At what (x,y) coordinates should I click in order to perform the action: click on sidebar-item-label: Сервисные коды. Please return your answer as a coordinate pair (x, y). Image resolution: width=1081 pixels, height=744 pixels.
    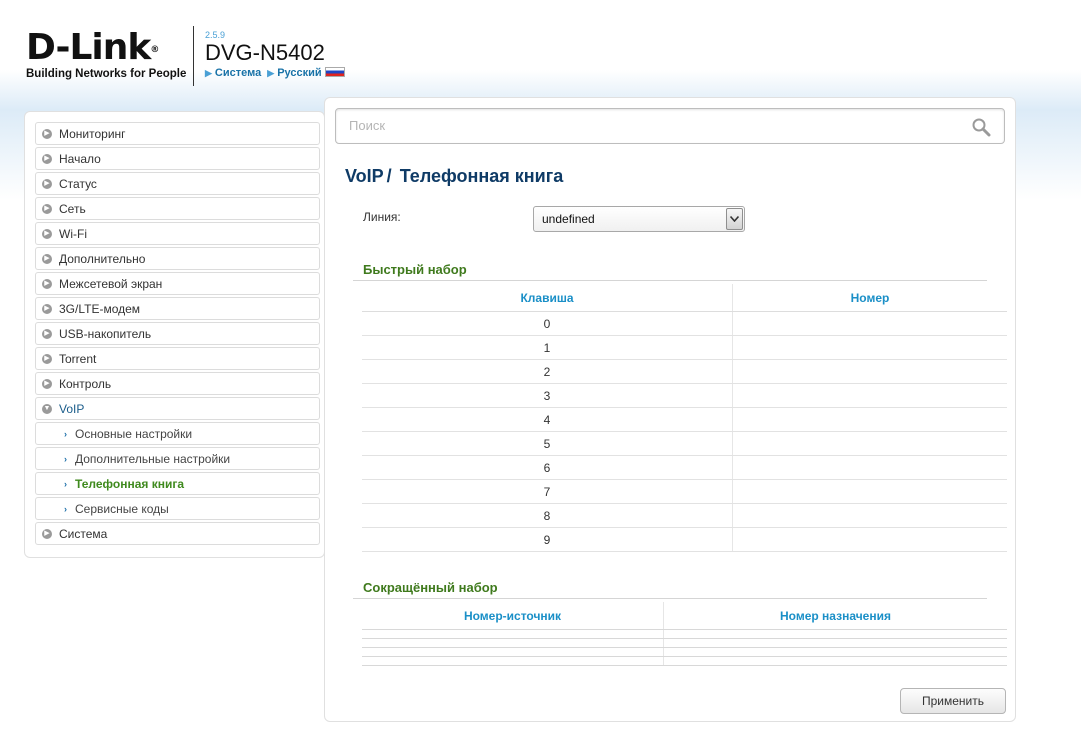
    Looking at the image, I should click on (122, 508).